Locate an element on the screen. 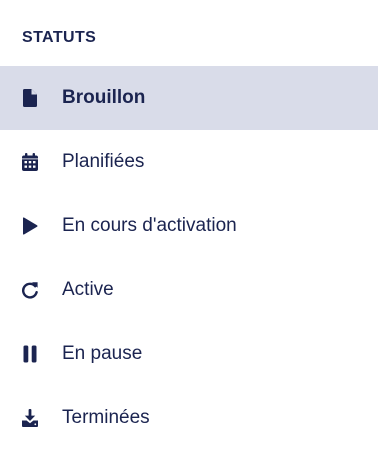  calendar-icon is located at coordinates (30, 162).